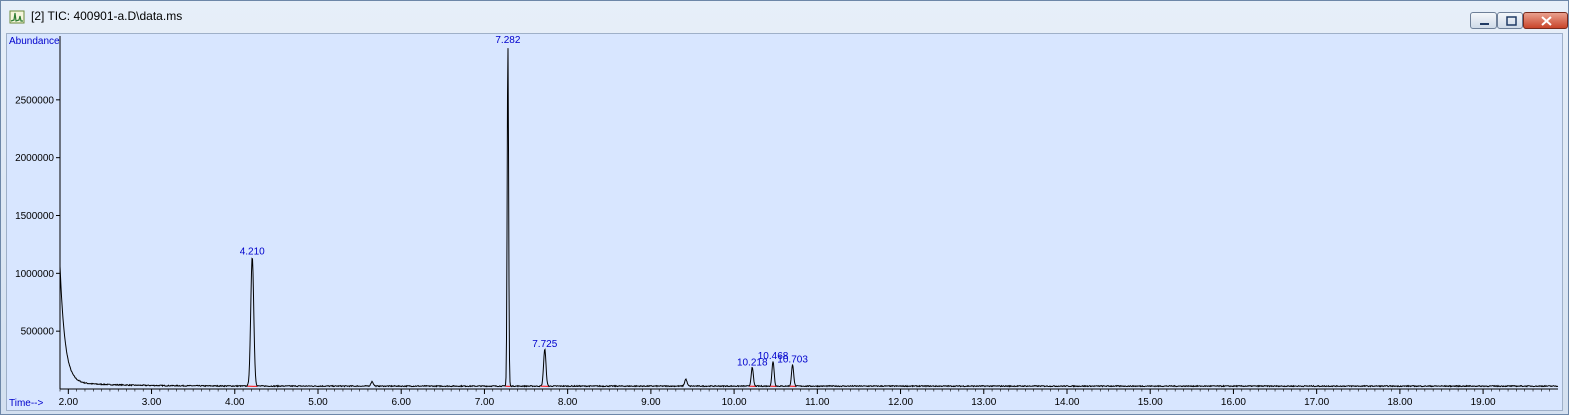 Image resolution: width=1569 pixels, height=415 pixels. I want to click on x-tick-label: 16.00, so click(1233, 402).